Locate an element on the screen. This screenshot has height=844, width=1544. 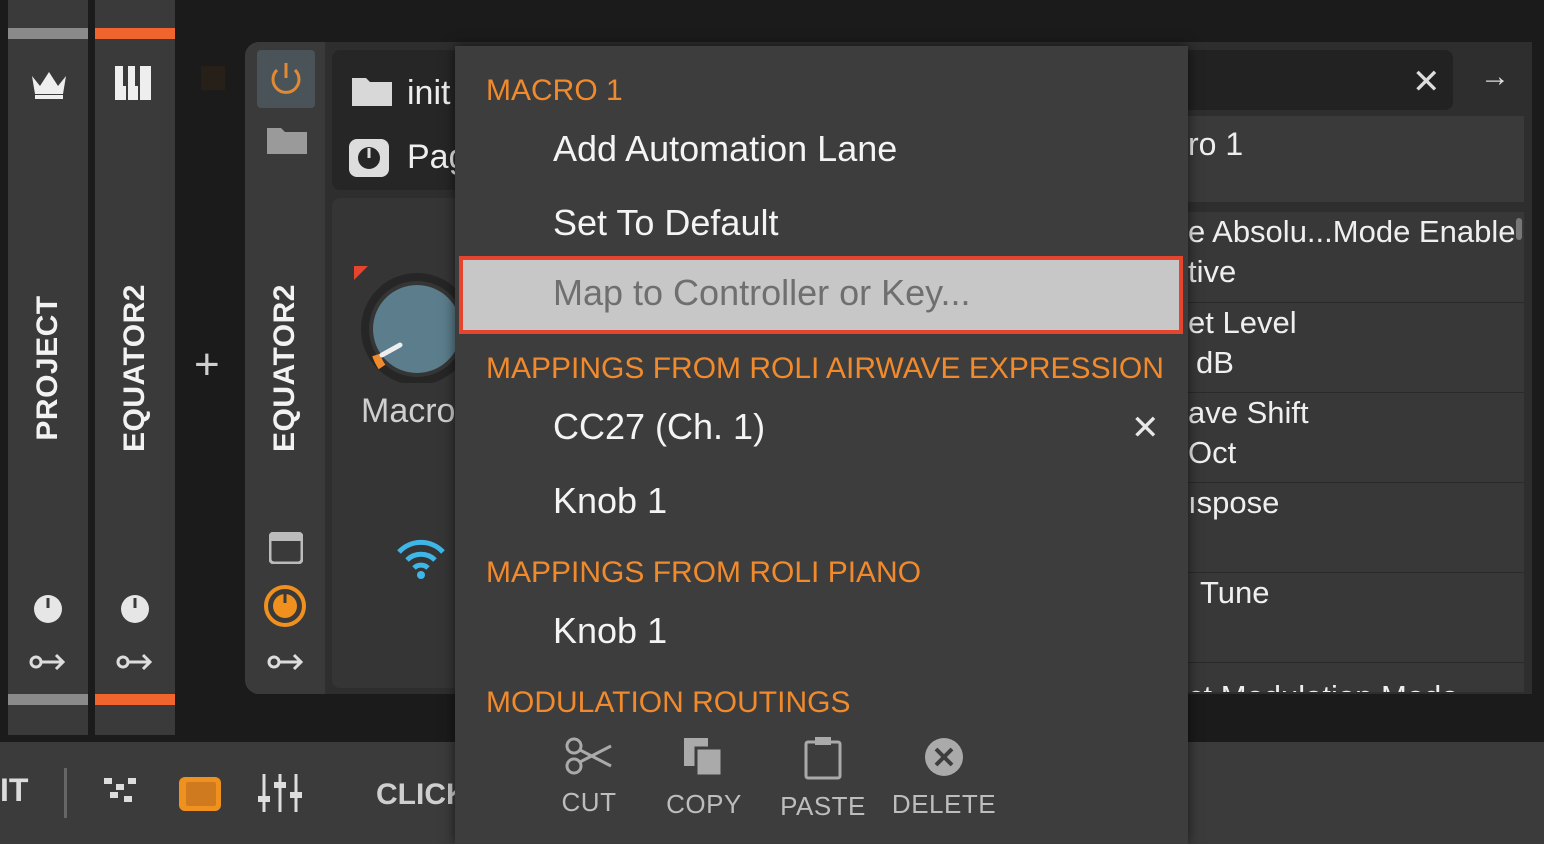
crown-icon is located at coordinates (49, 86).